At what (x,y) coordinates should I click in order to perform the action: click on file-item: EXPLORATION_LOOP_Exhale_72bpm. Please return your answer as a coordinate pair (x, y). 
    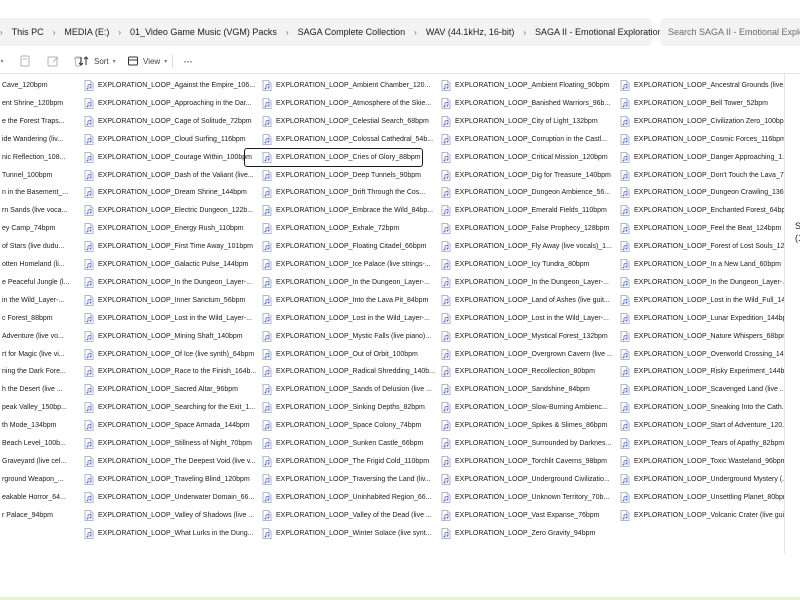
    Looking at the image, I should click on (350, 228).